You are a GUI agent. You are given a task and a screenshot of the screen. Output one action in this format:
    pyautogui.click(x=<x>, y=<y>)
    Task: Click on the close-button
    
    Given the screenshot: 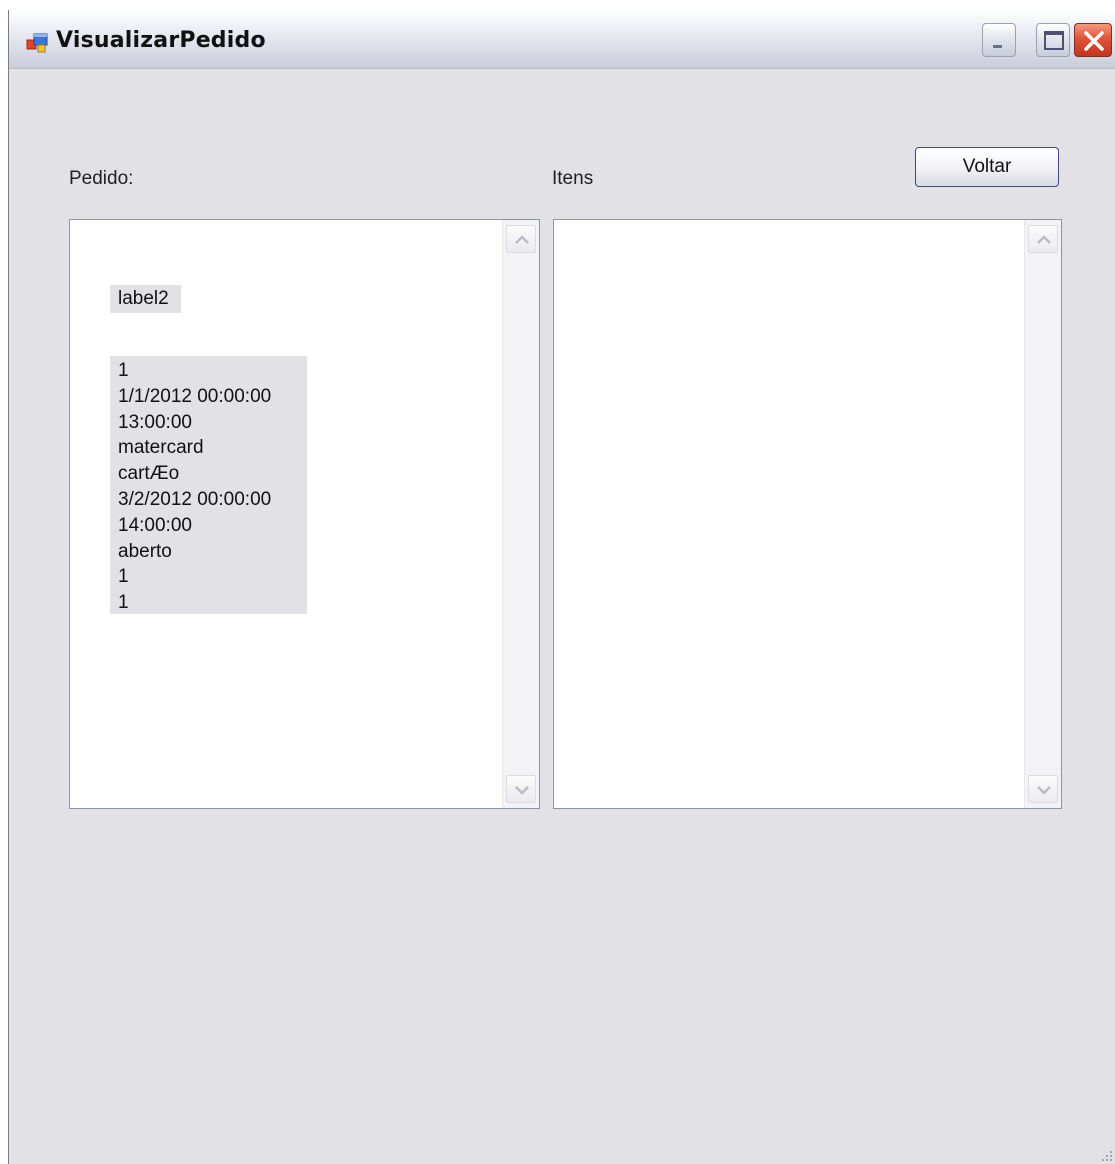 What is the action you would take?
    pyautogui.click(x=1093, y=40)
    